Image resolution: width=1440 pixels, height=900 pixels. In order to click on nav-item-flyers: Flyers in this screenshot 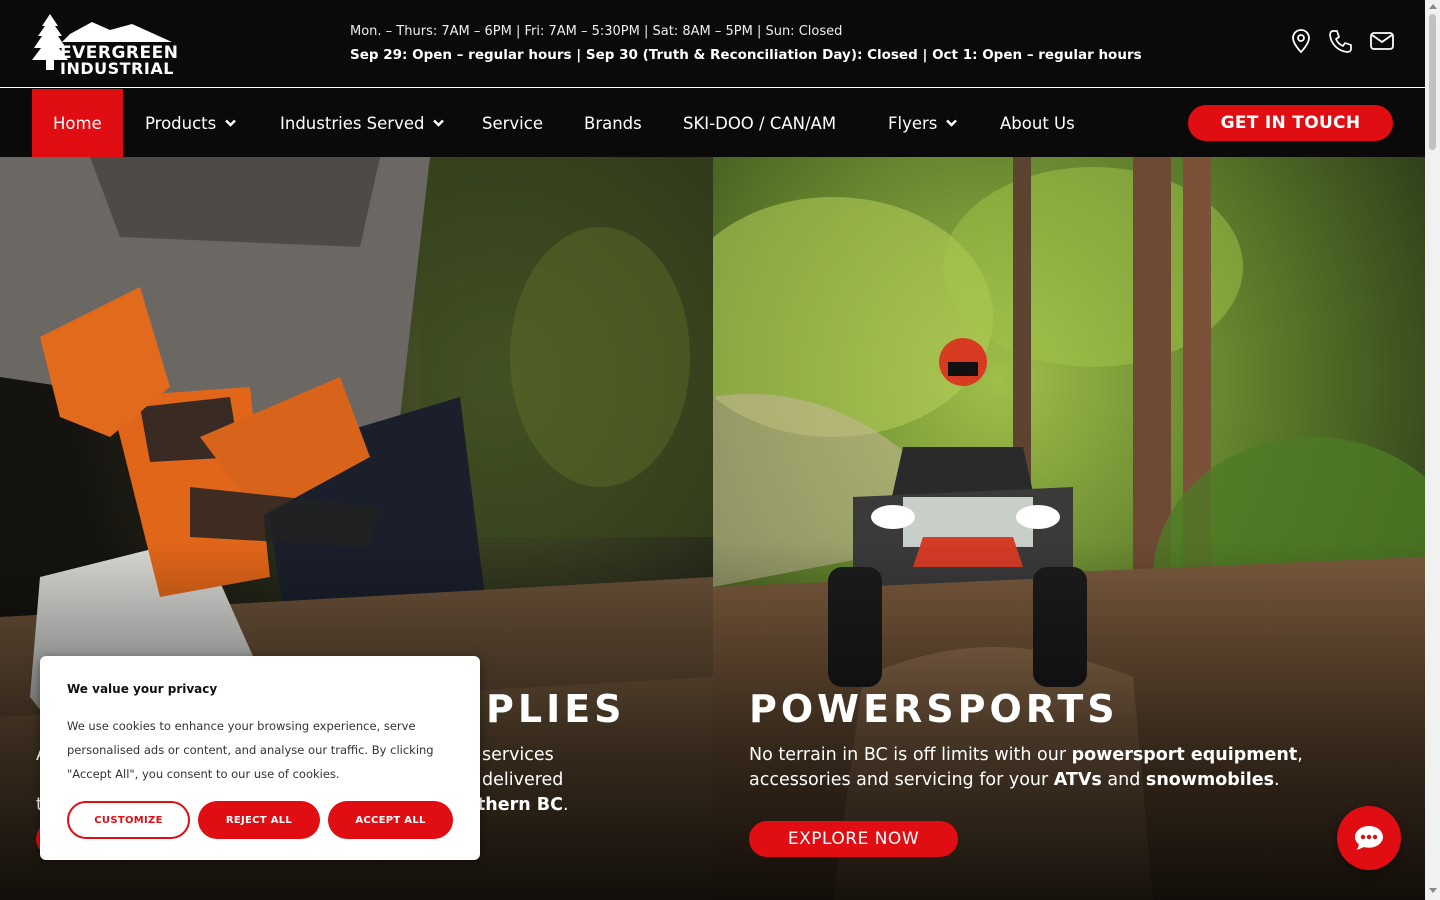, I will do `click(923, 123)`.